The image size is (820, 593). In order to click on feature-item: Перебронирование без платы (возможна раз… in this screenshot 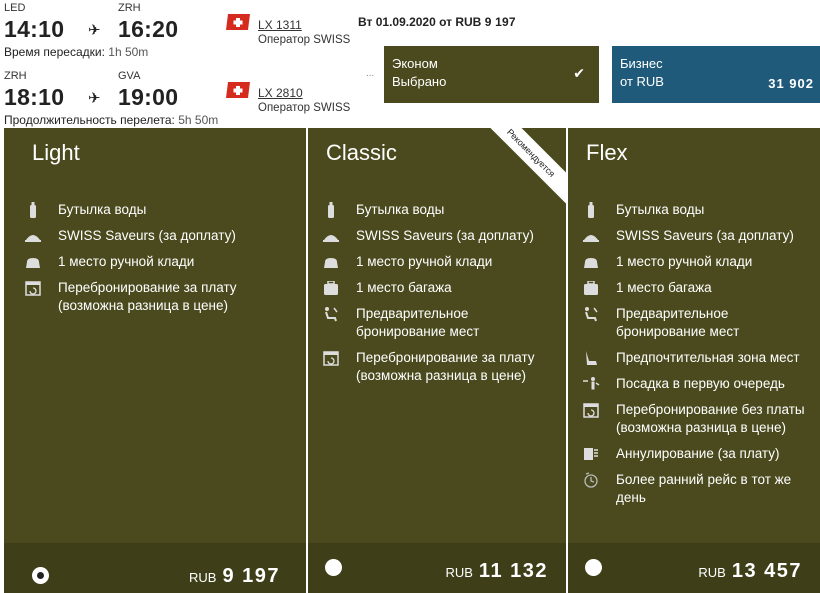, I will do `click(696, 419)`.